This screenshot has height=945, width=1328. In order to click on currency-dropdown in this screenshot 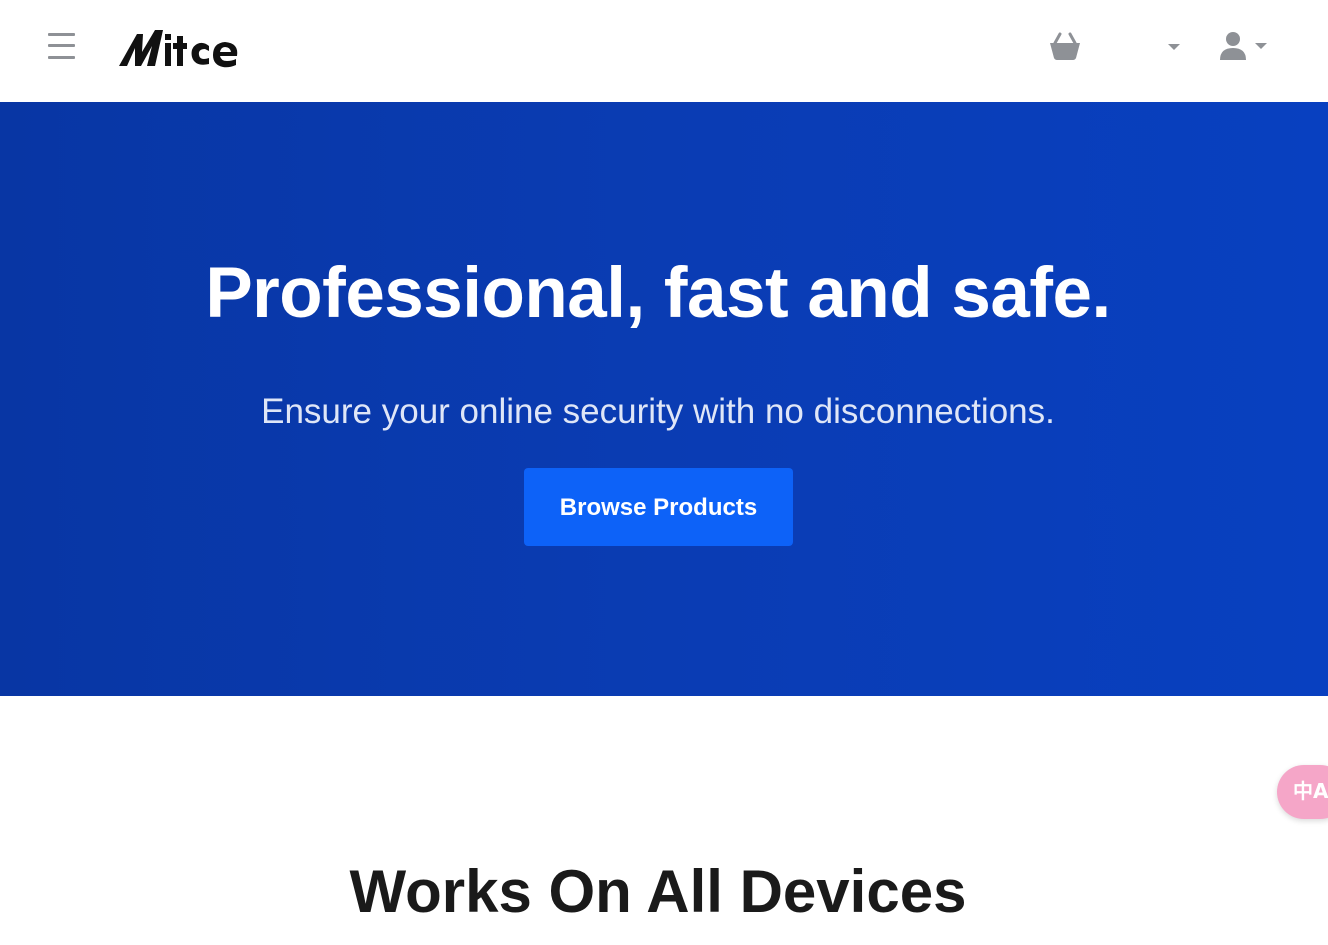, I will do `click(1174, 47)`.